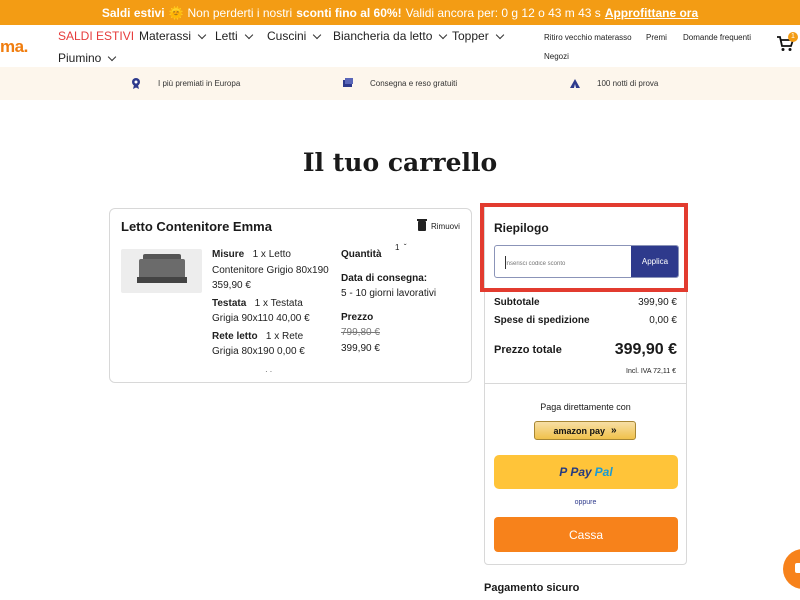 The height and width of the screenshot is (600, 800). Describe the element at coordinates (240, 12) in the screenshot. I see `promo-text: Non perderti i nostri` at that location.